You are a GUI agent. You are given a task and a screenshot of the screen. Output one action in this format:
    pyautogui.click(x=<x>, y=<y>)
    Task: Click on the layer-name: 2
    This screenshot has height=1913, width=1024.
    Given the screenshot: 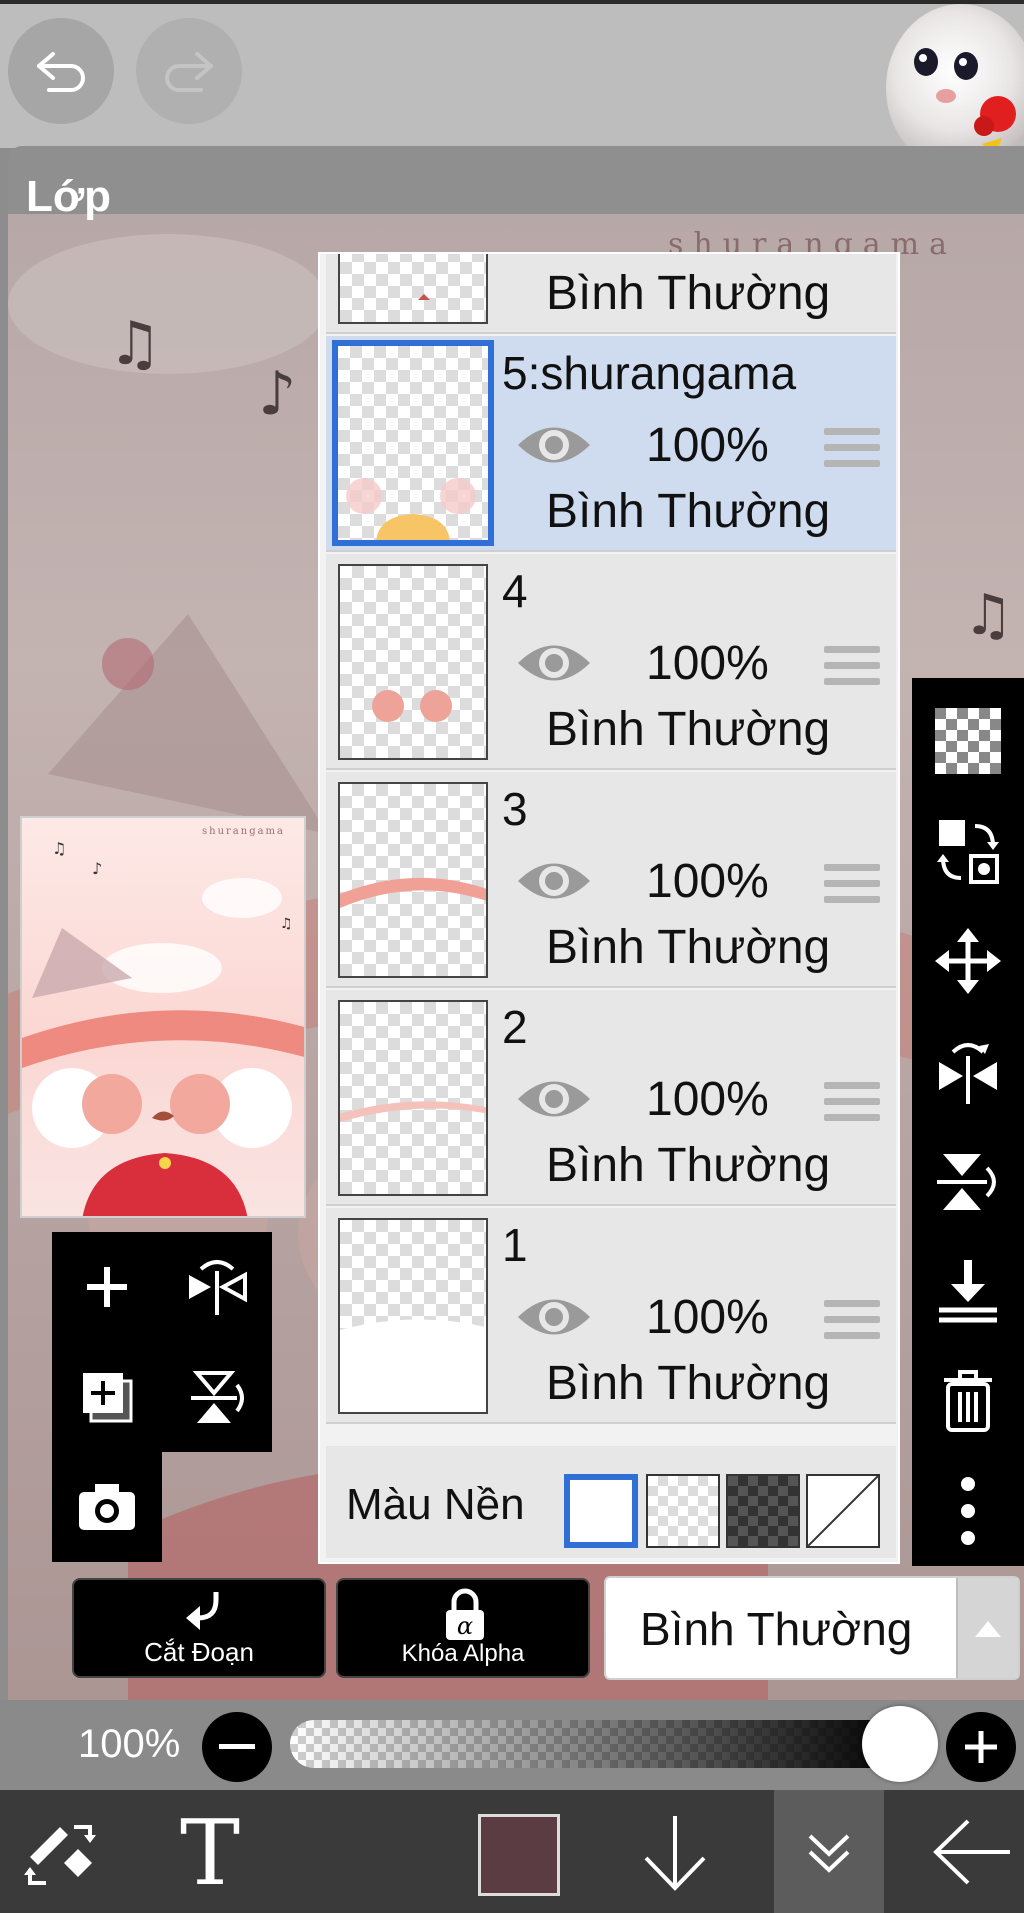 What is the action you would take?
    pyautogui.click(x=515, y=1027)
    